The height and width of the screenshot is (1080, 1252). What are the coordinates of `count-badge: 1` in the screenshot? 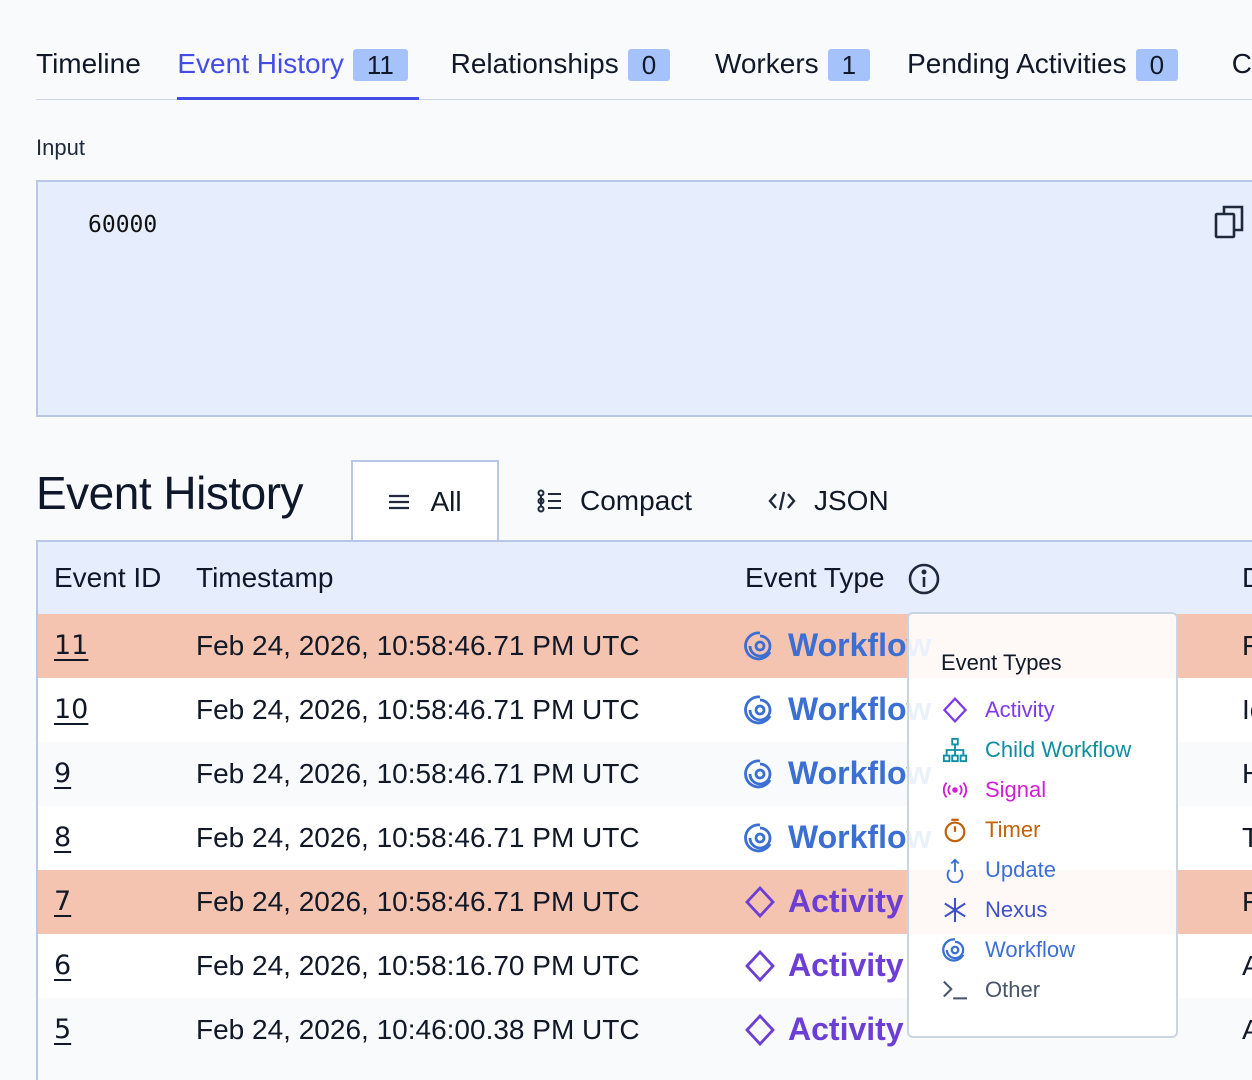 It's located at (849, 65).